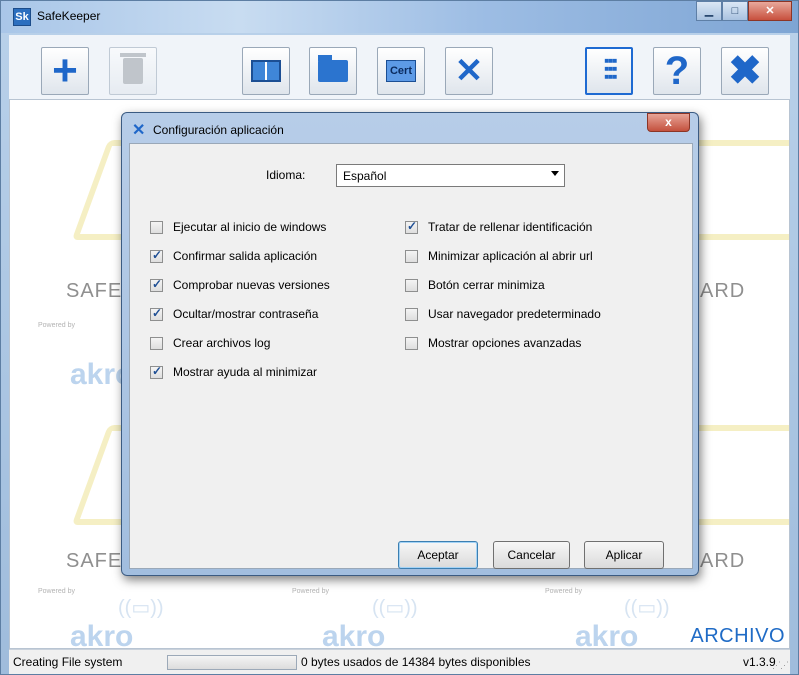 This screenshot has width=799, height=675. I want to click on tools-button: ✕, so click(469, 71).